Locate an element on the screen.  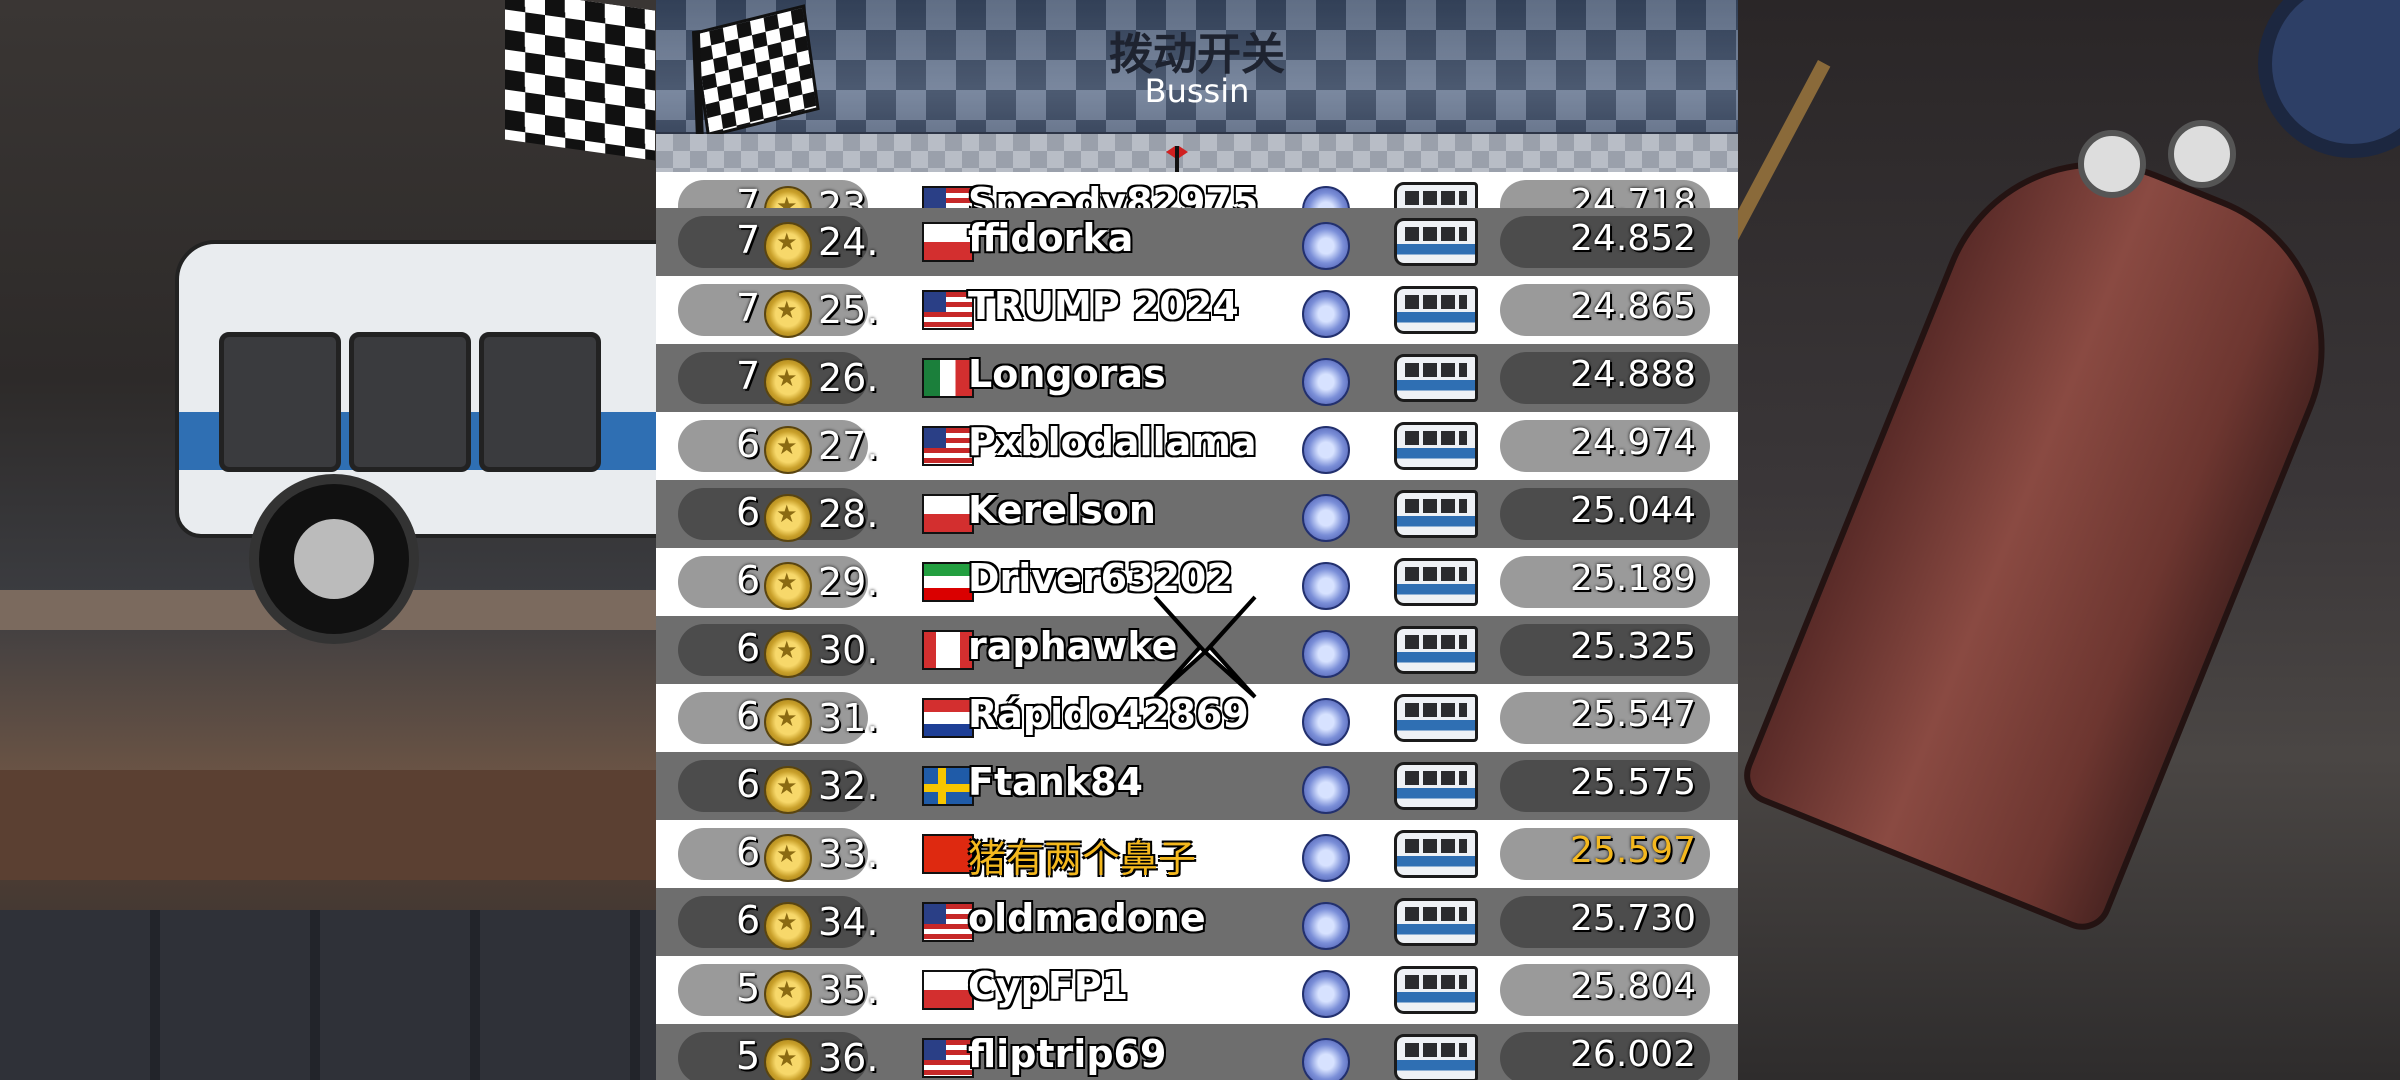
gear-icon is located at coordinates (2329, 79).